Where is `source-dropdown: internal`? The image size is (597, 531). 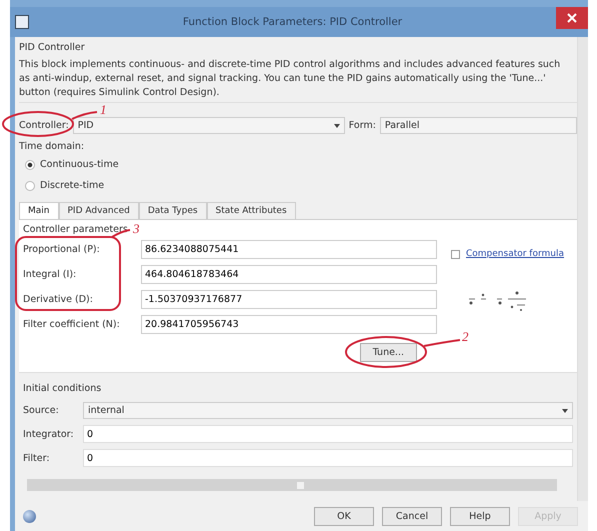 source-dropdown: internal is located at coordinates (328, 410).